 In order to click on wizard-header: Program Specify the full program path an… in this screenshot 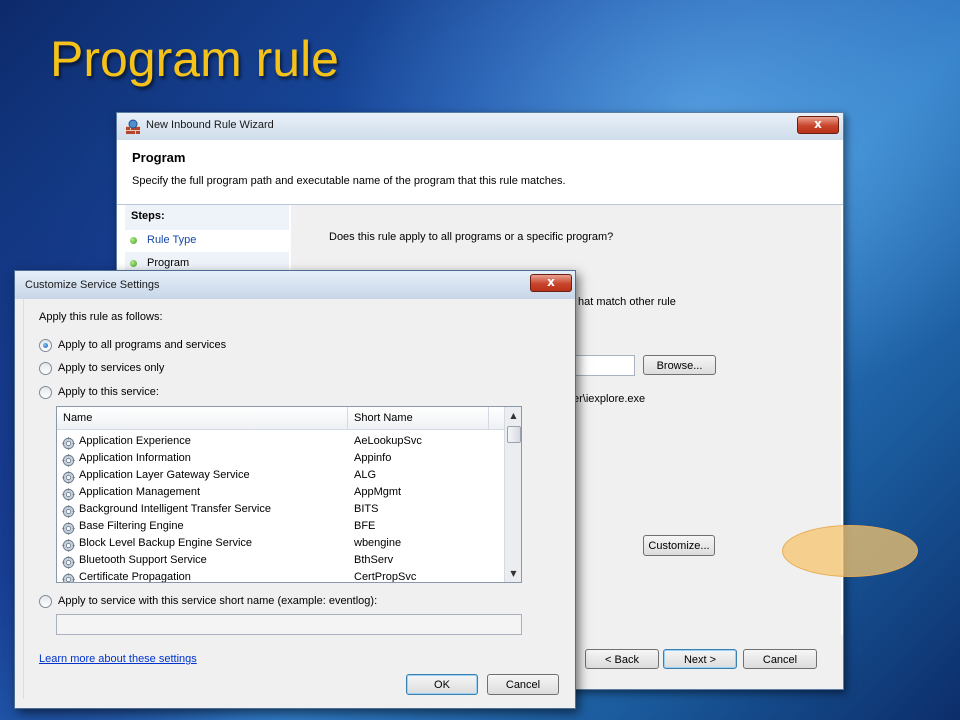, I will do `click(480, 172)`.